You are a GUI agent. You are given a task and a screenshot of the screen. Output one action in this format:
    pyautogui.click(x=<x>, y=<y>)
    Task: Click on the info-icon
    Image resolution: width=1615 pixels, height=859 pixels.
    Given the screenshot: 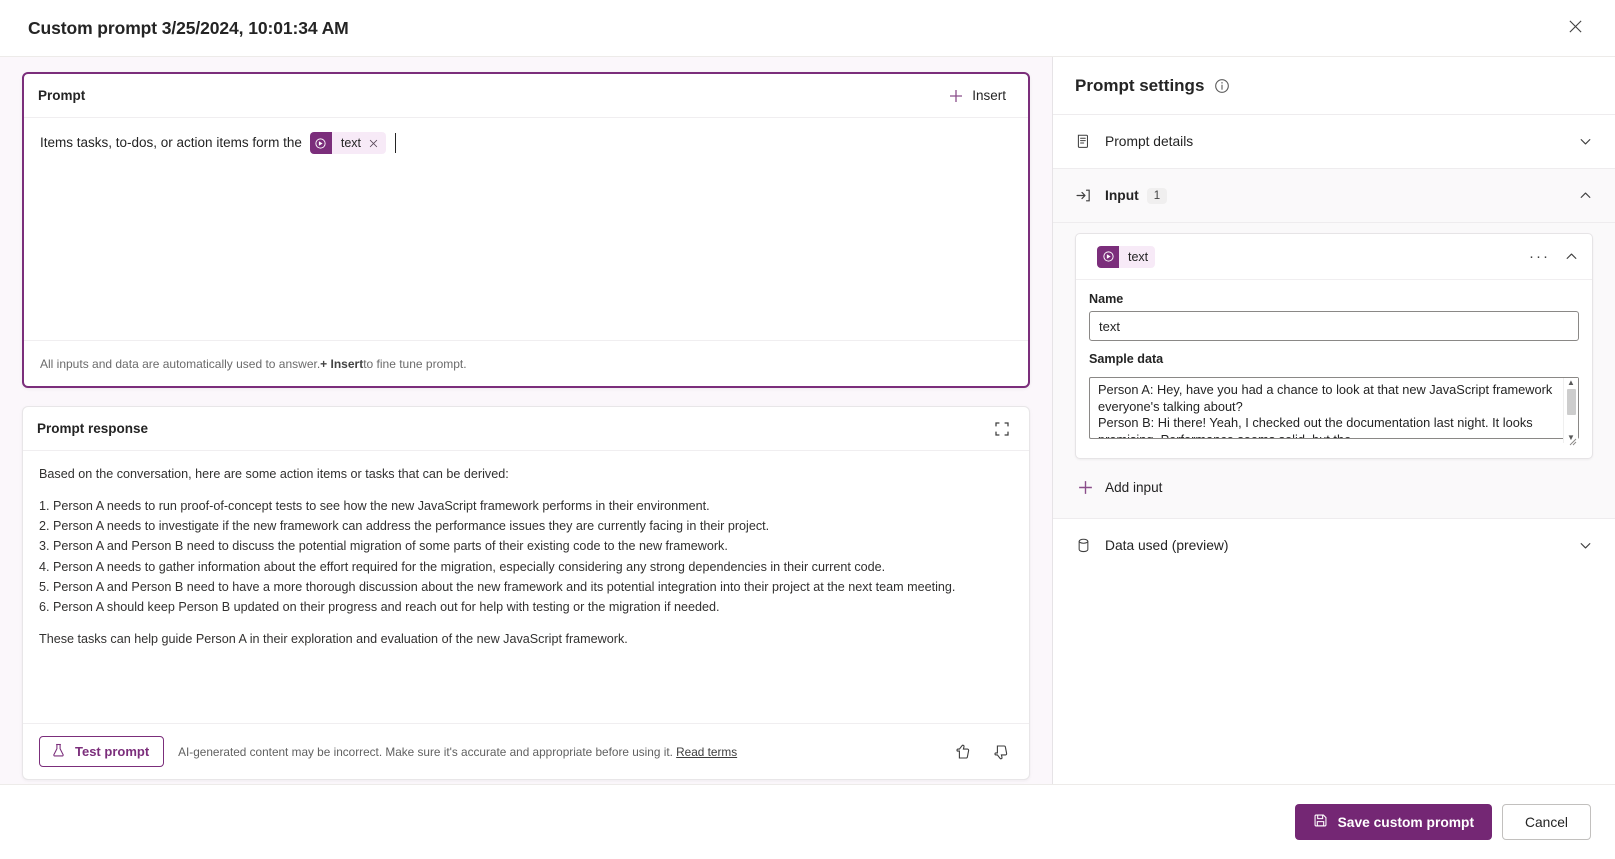 What is the action you would take?
    pyautogui.click(x=1222, y=86)
    